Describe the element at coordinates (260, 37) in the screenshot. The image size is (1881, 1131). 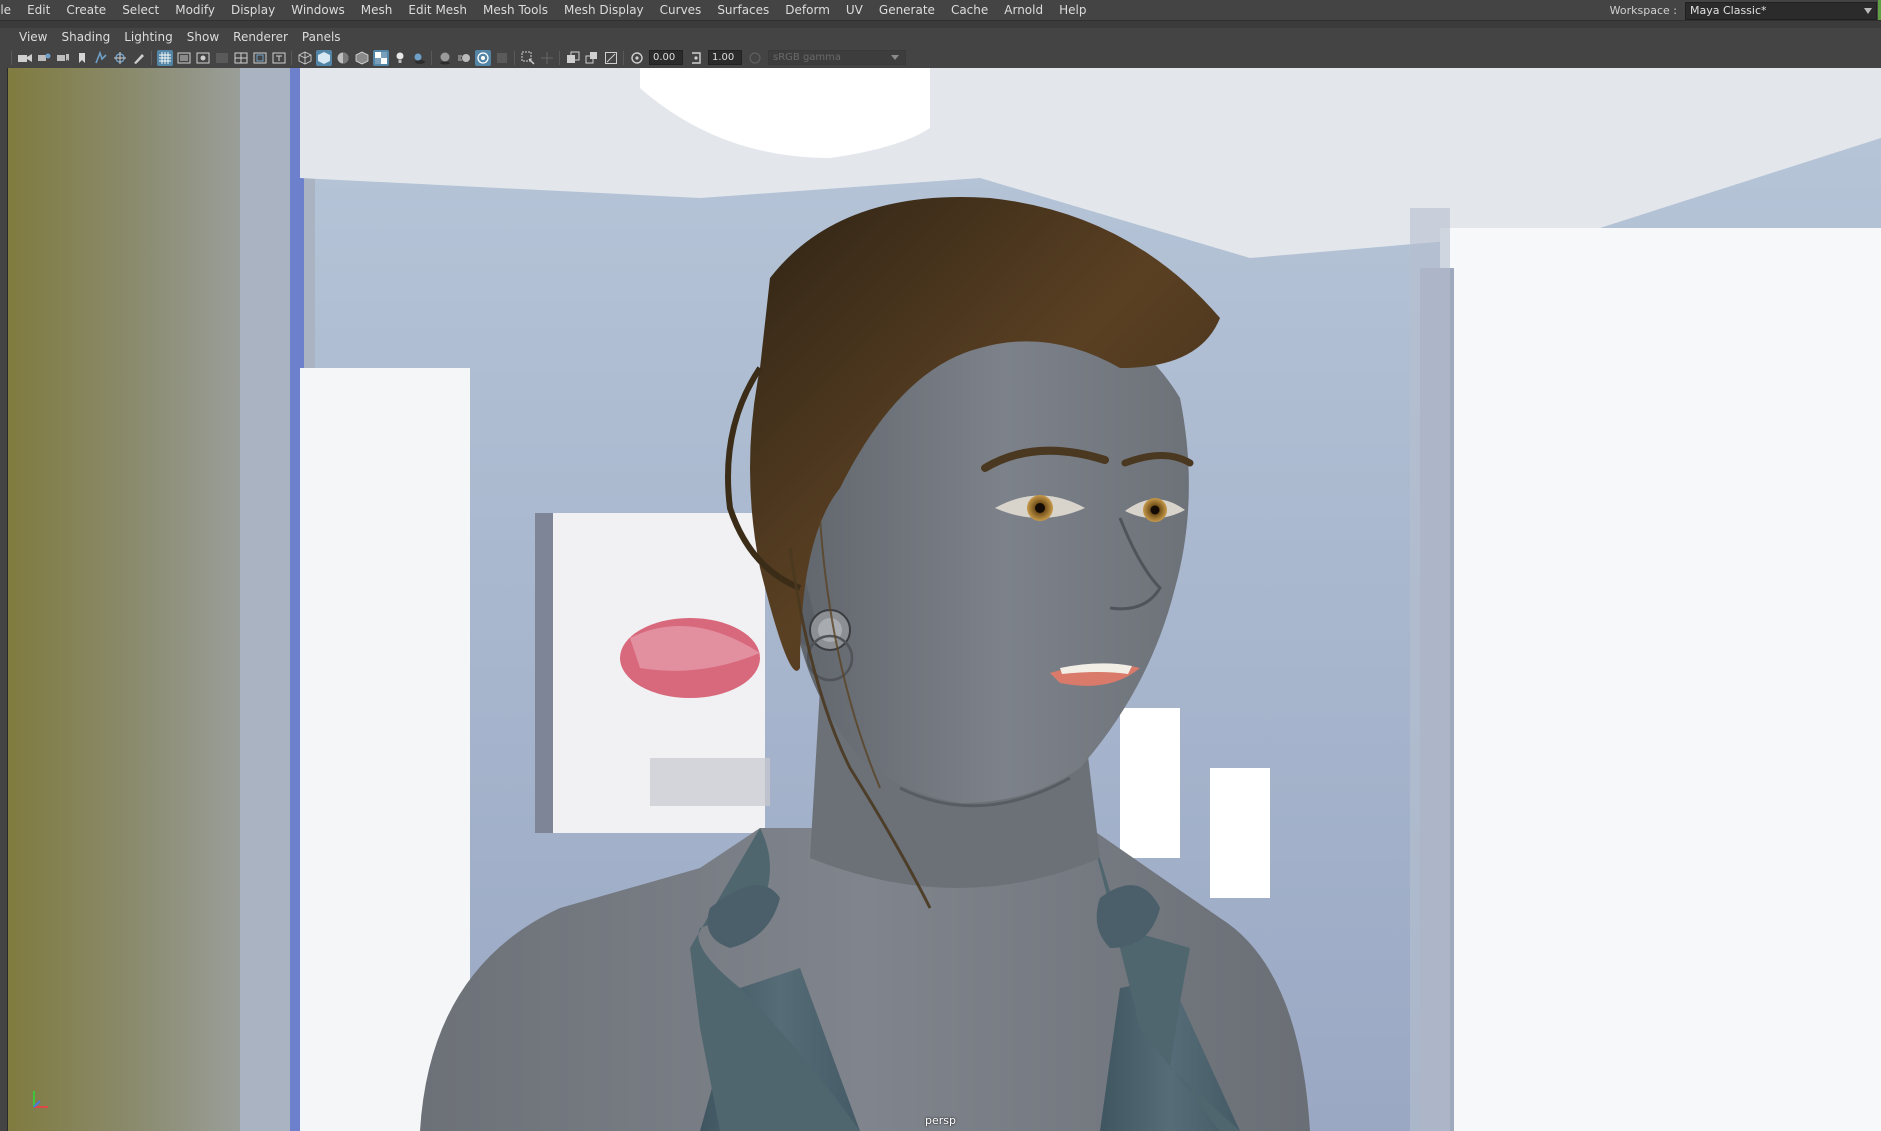
I see `panel-menu-renderer: Renderer` at that location.